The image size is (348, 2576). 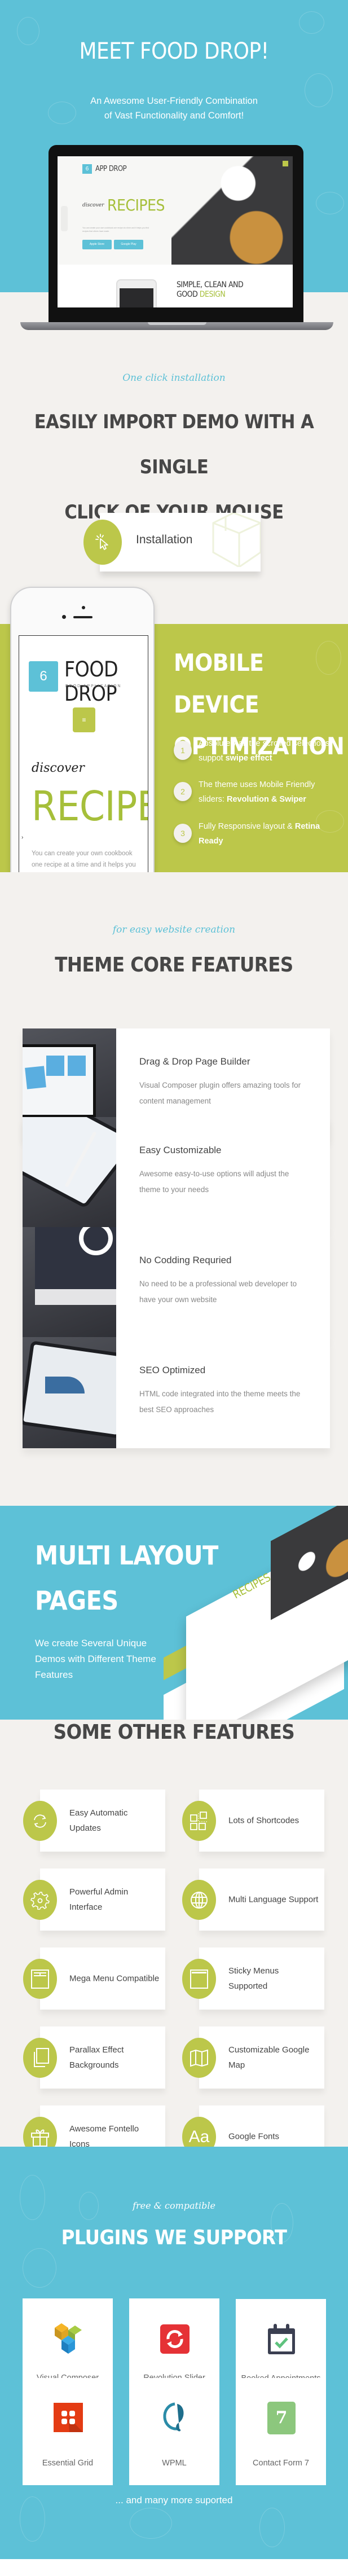 I want to click on google-play-button: Google Play, so click(x=128, y=245).